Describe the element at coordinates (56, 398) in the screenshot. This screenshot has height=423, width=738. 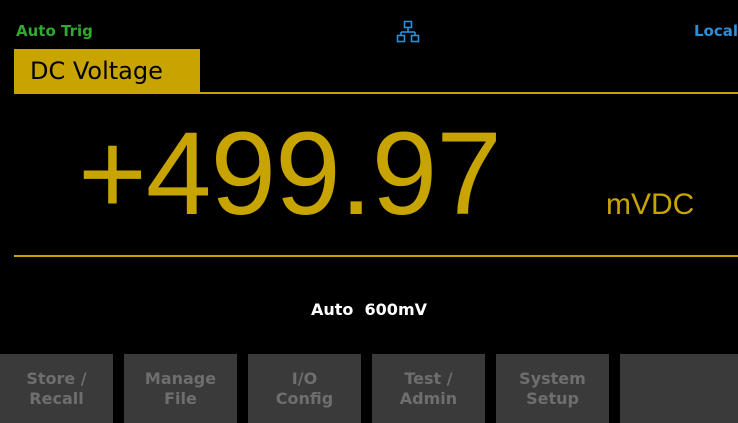
I see `softkey-label-line2: Recall` at that location.